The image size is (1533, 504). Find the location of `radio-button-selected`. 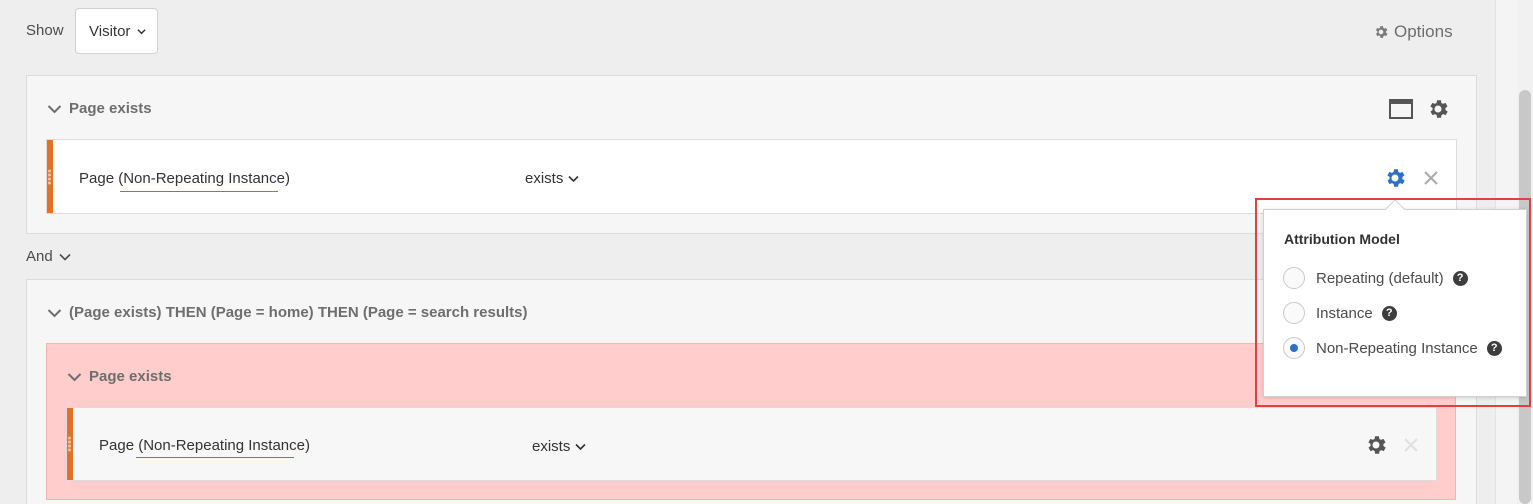

radio-button-selected is located at coordinates (1294, 348).